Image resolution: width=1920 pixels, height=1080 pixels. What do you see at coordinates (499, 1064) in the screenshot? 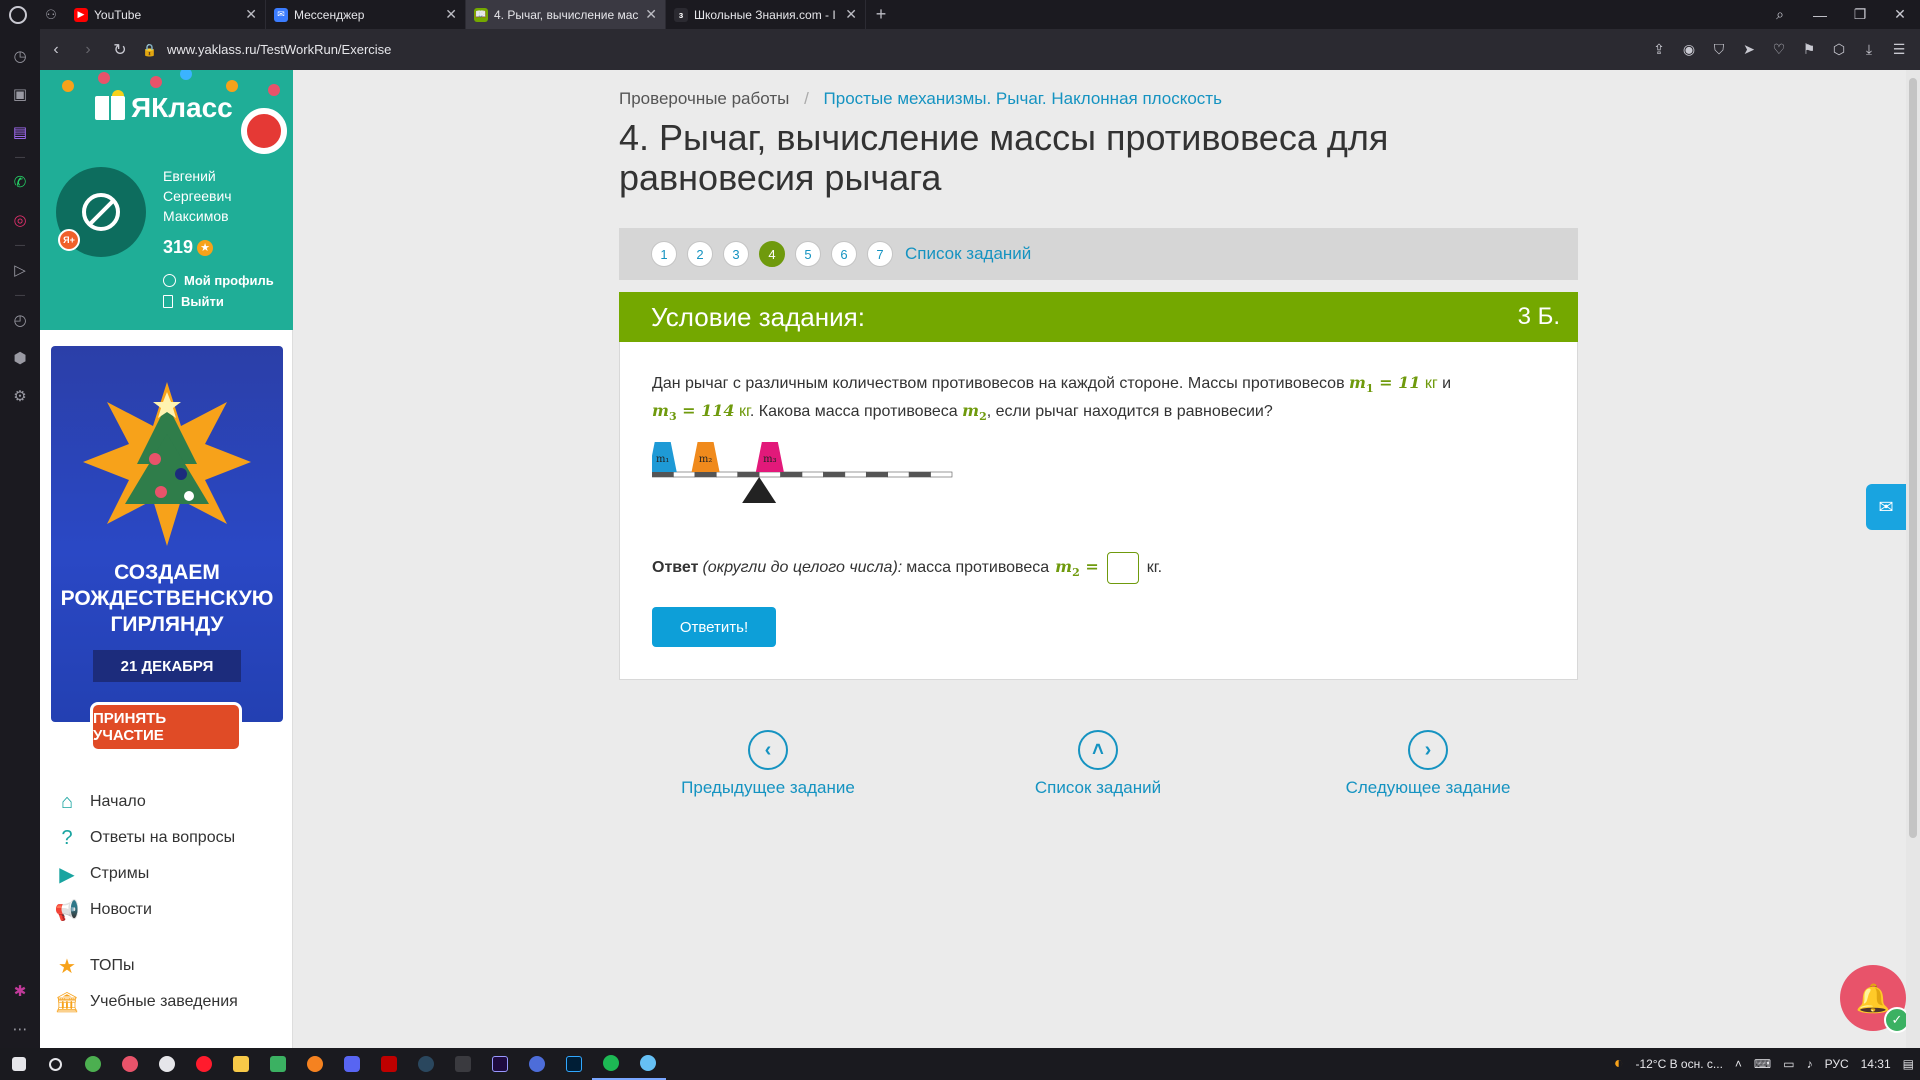
I see `after-effects-icon` at bounding box center [499, 1064].